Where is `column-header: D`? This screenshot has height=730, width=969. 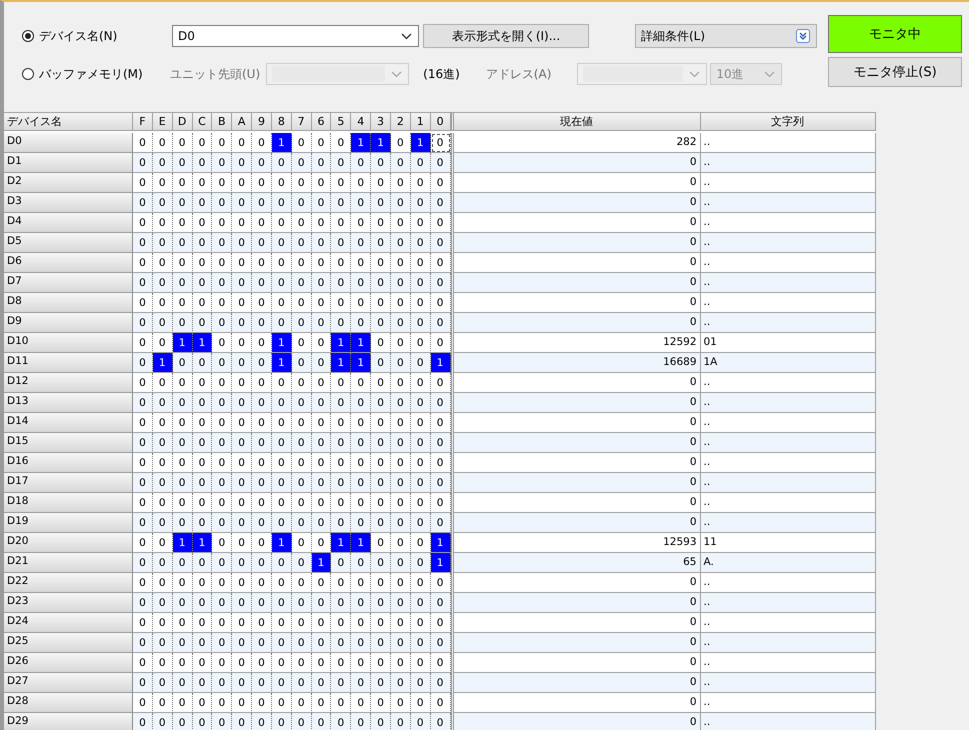
column-header: D is located at coordinates (182, 122).